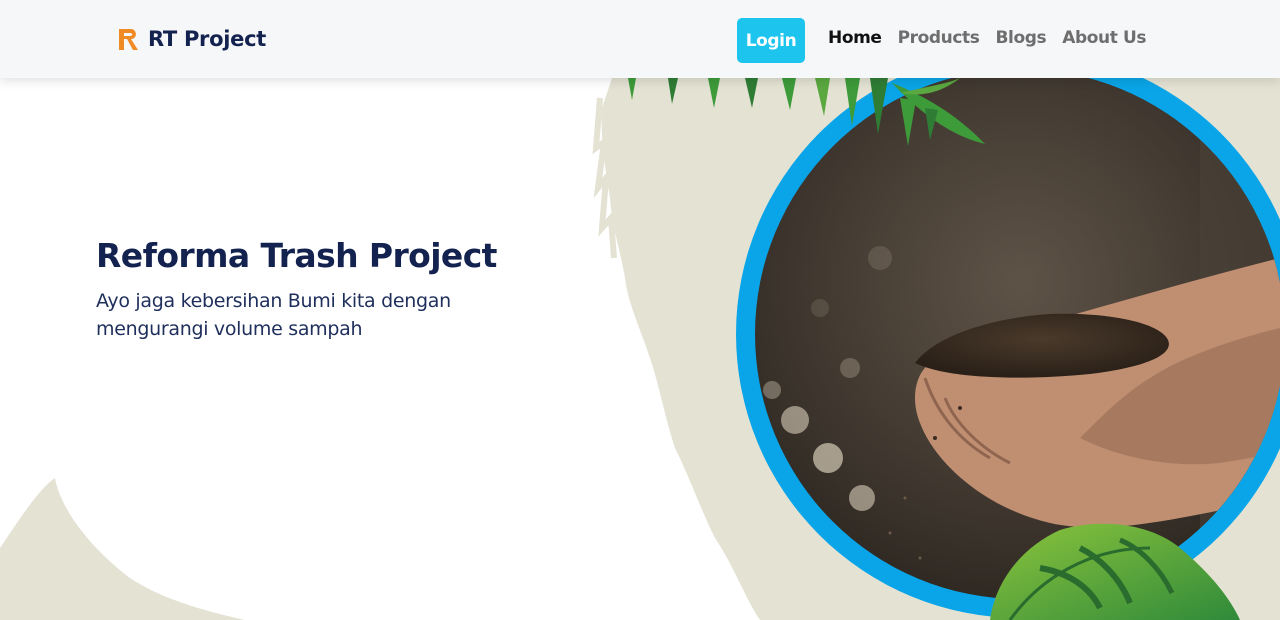 The image size is (1280, 620). Describe the element at coordinates (939, 38) in the screenshot. I see `nav-link-products: Products` at that location.